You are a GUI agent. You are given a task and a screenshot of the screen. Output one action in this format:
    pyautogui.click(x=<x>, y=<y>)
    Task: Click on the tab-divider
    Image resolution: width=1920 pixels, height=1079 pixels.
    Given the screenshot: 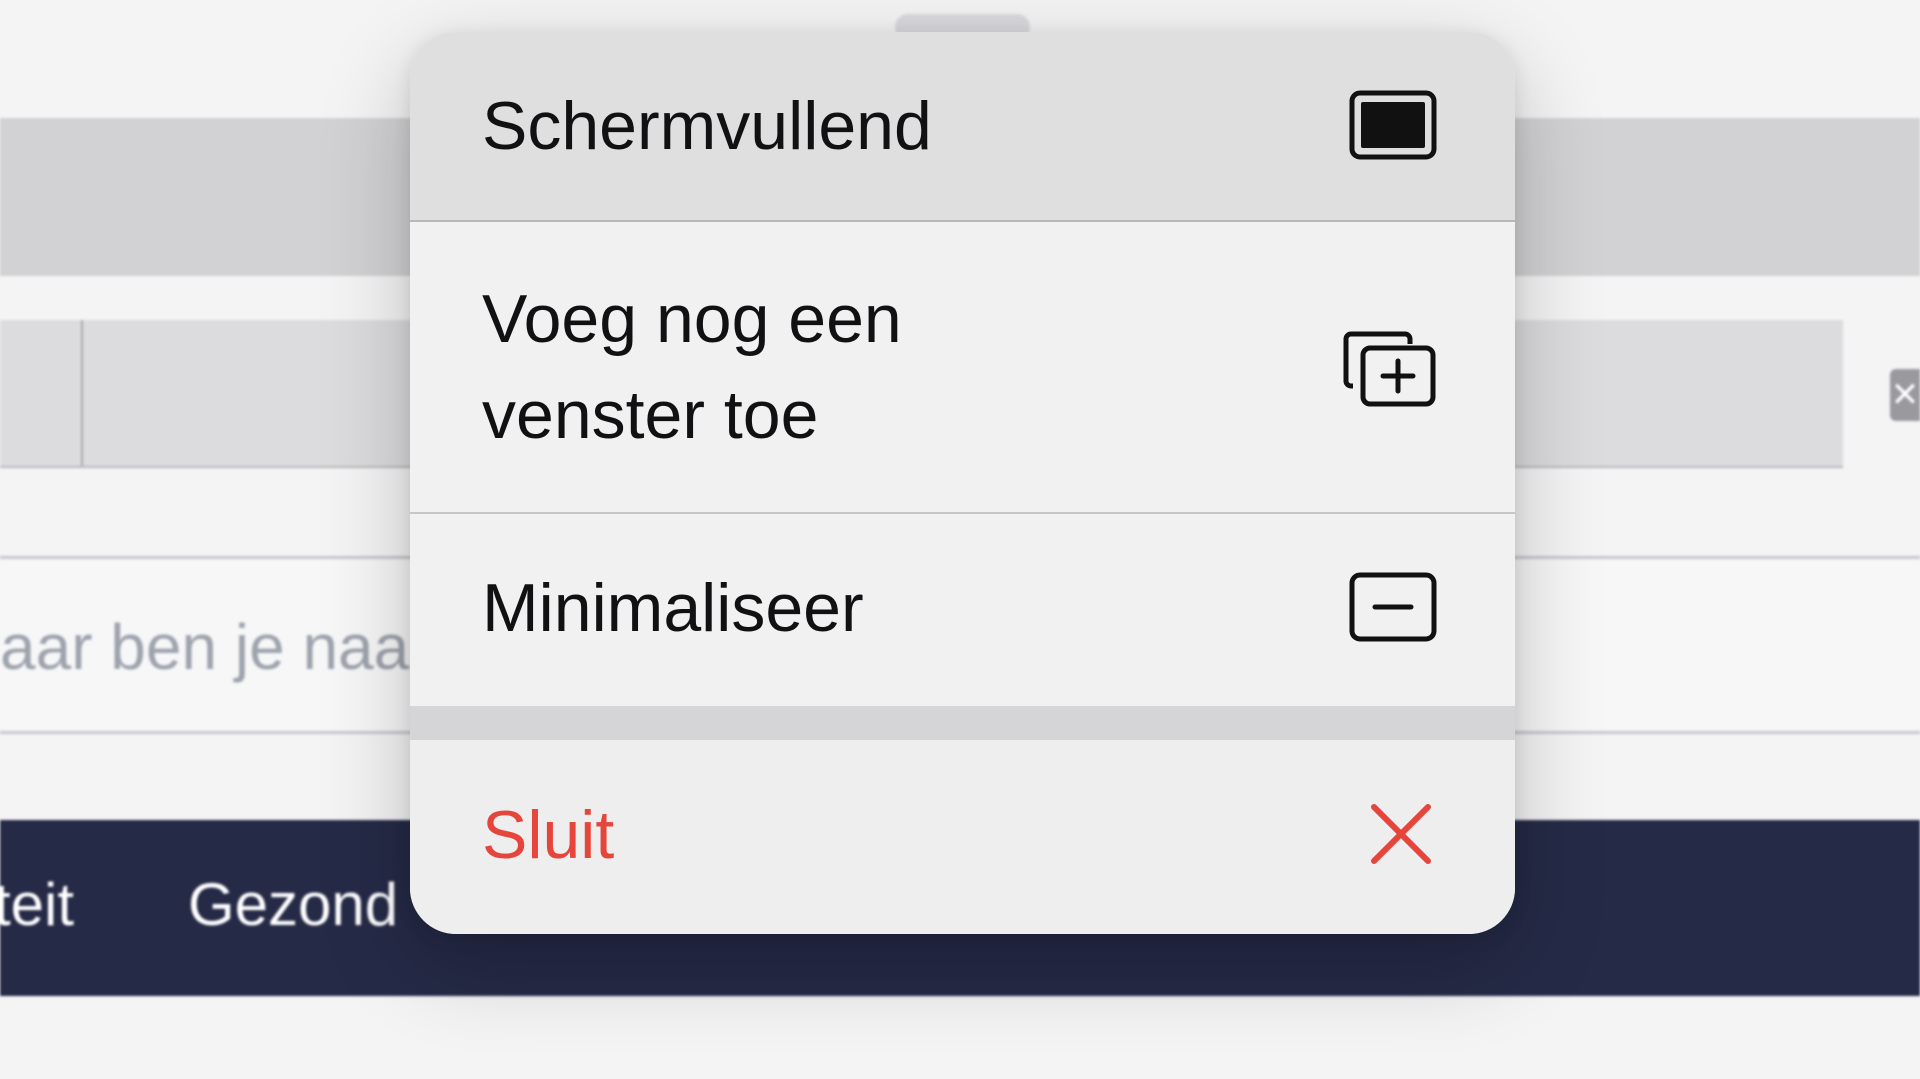 What is the action you would take?
    pyautogui.click(x=82, y=393)
    